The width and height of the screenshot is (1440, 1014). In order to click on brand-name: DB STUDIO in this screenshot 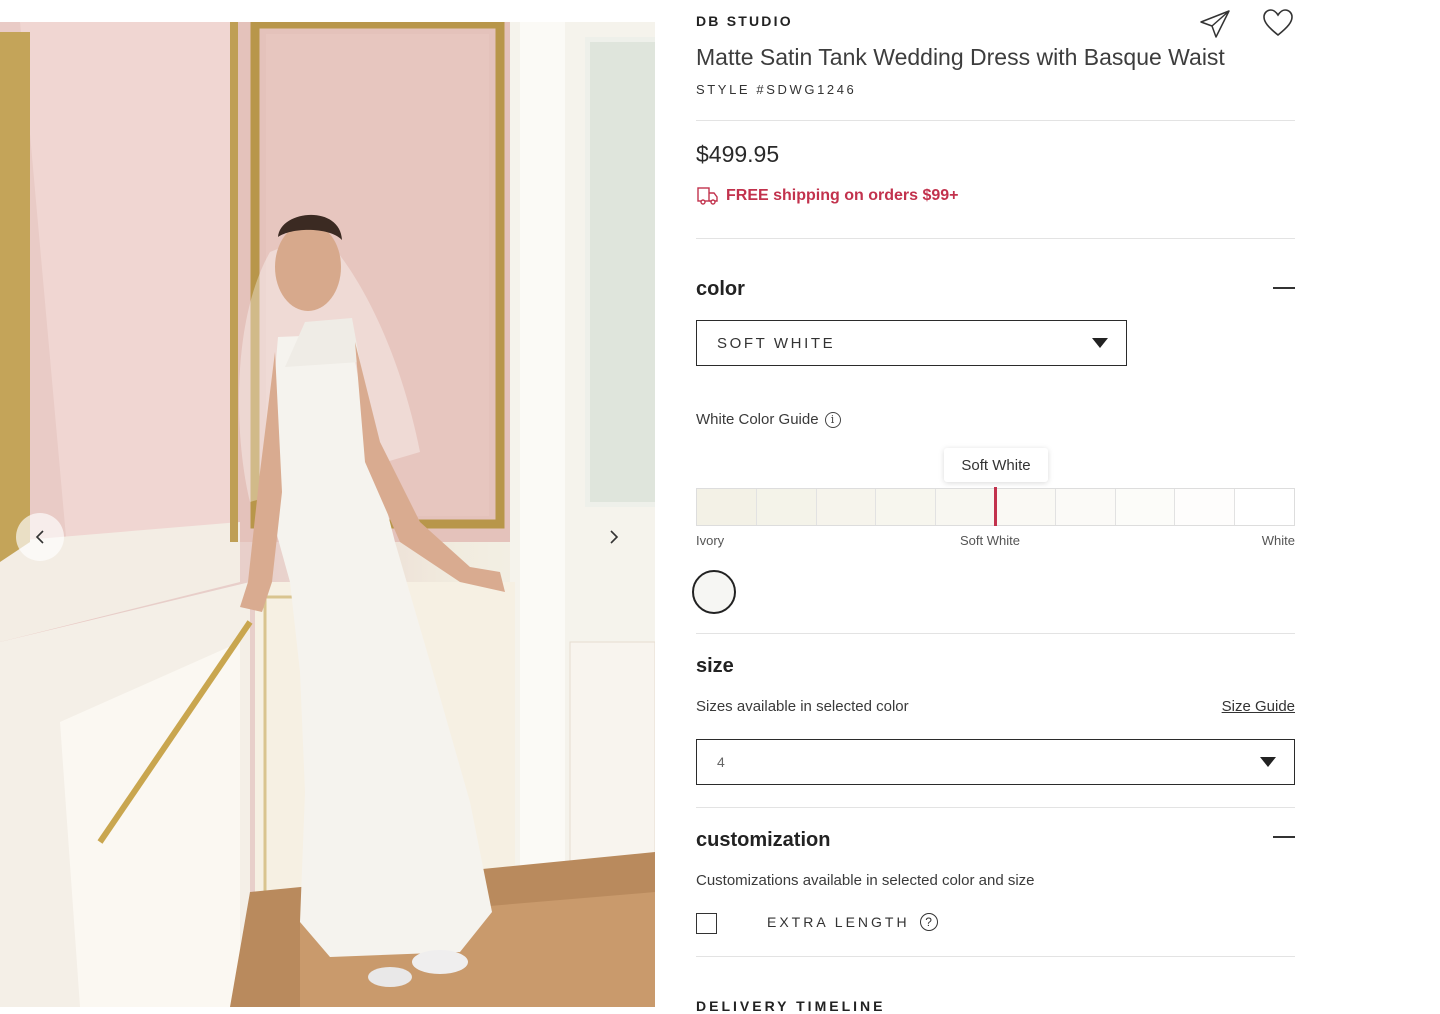, I will do `click(744, 21)`.